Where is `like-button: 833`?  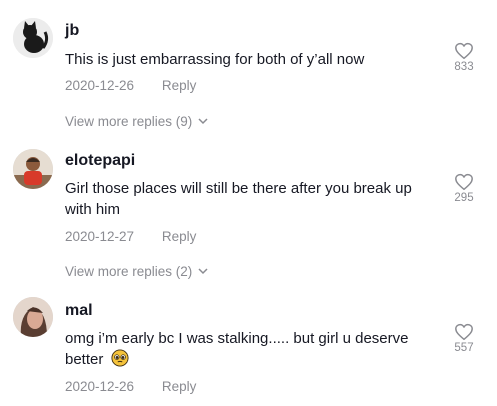 like-button: 833 is located at coordinates (464, 57).